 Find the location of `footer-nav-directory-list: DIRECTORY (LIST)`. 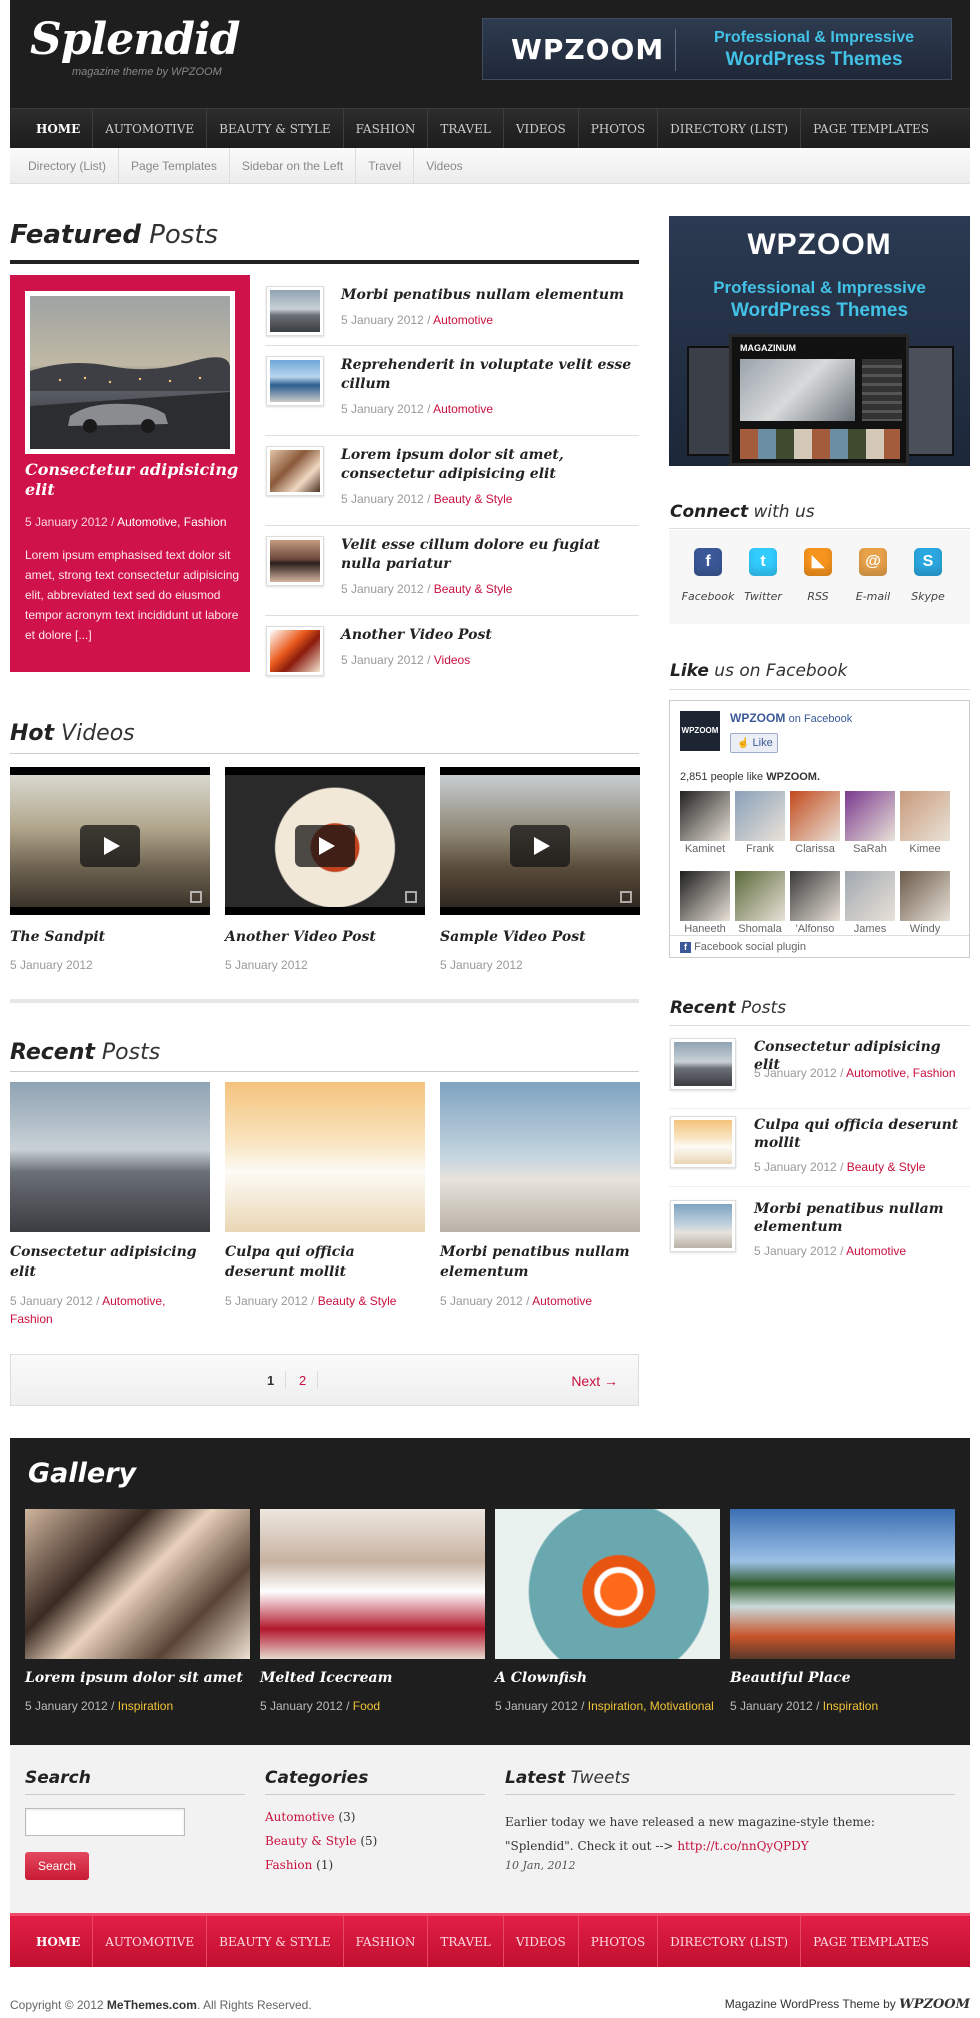

footer-nav-directory-list: DIRECTORY (LIST) is located at coordinates (730, 1941).